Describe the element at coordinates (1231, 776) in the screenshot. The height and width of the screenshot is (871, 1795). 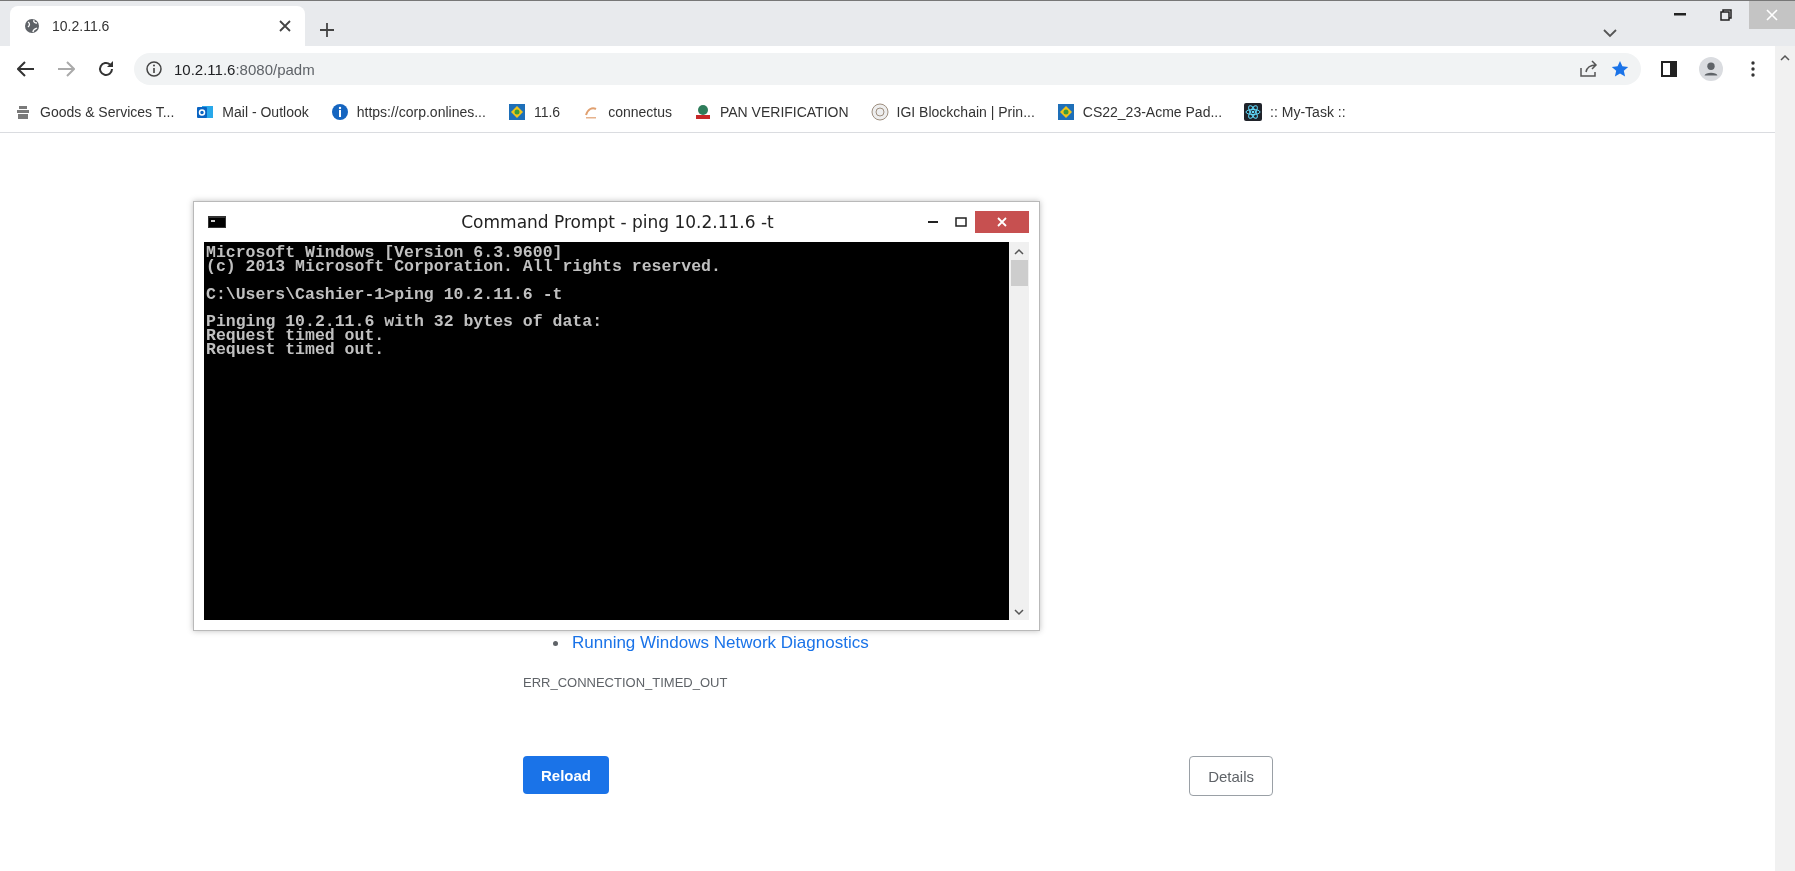
I see `details-button: Details` at that location.